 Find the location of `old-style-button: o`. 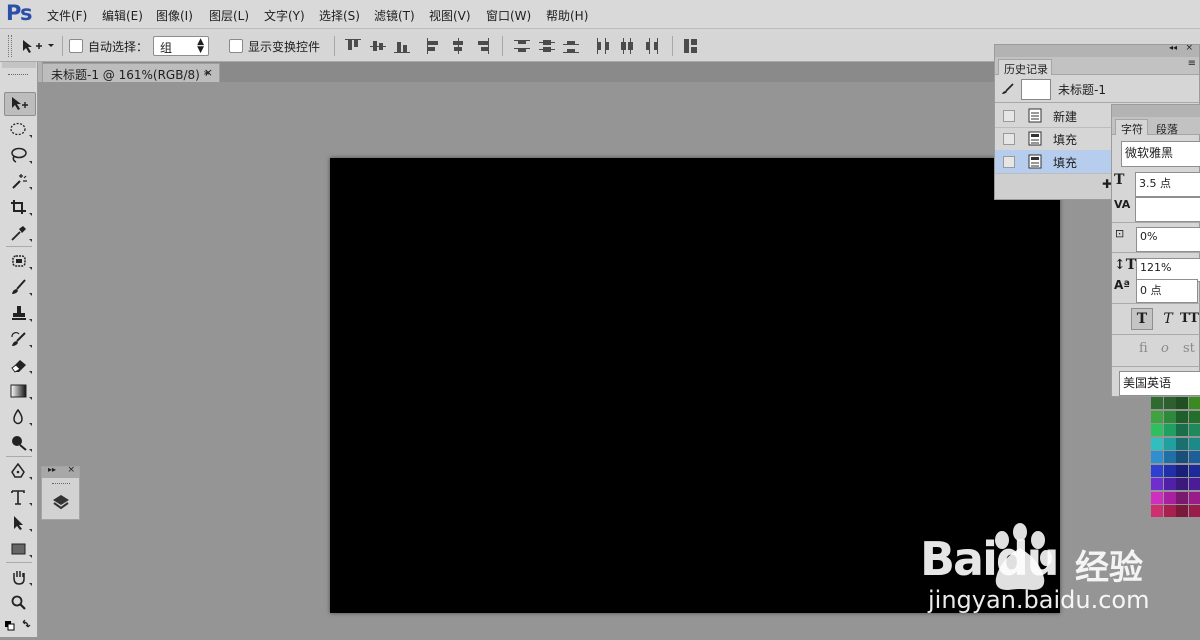

old-style-button: o is located at coordinates (1165, 348).